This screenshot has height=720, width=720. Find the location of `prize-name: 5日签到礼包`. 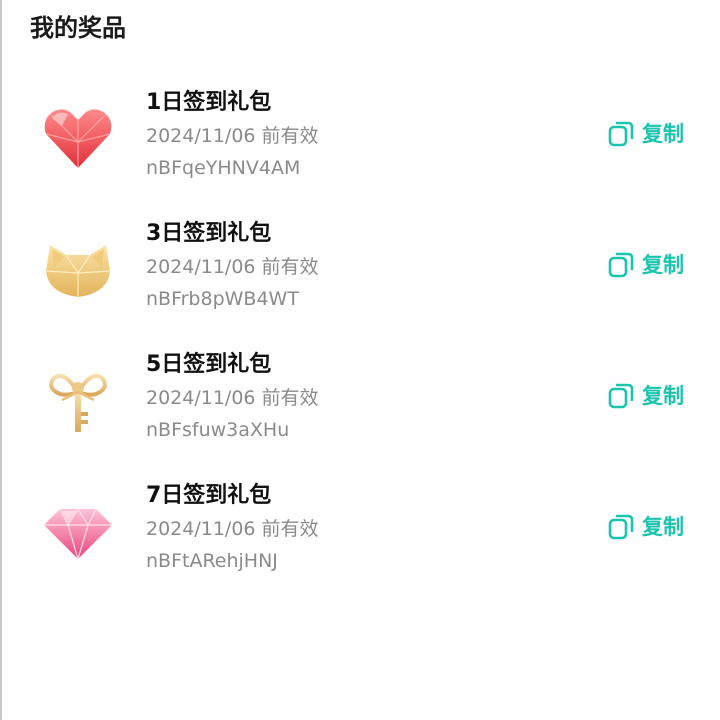

prize-name: 5日签到礼包 is located at coordinates (209, 364).